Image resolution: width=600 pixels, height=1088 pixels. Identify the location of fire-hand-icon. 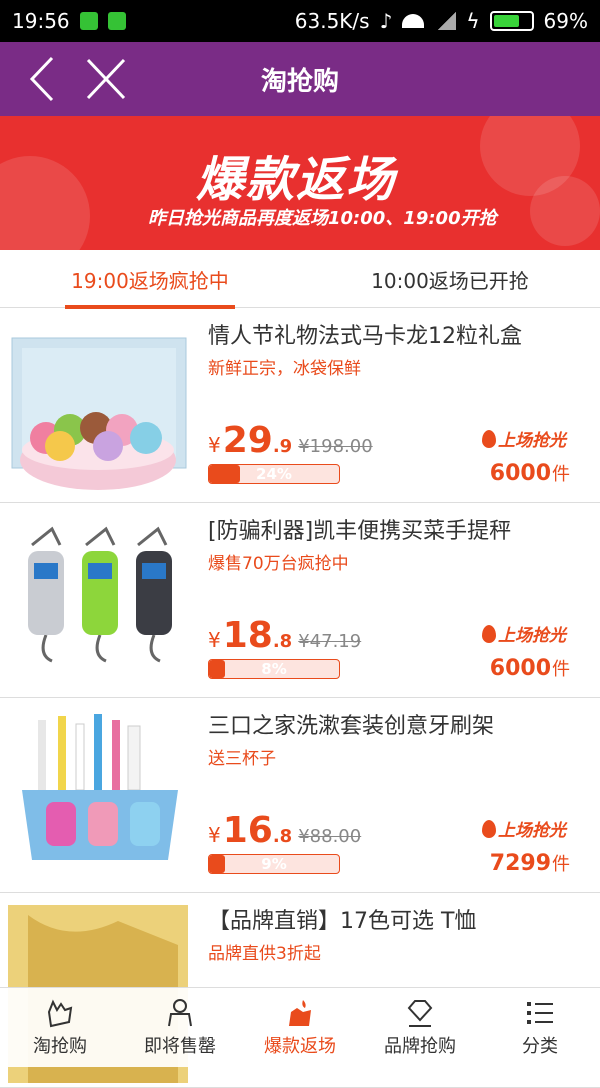
(300, 1013).